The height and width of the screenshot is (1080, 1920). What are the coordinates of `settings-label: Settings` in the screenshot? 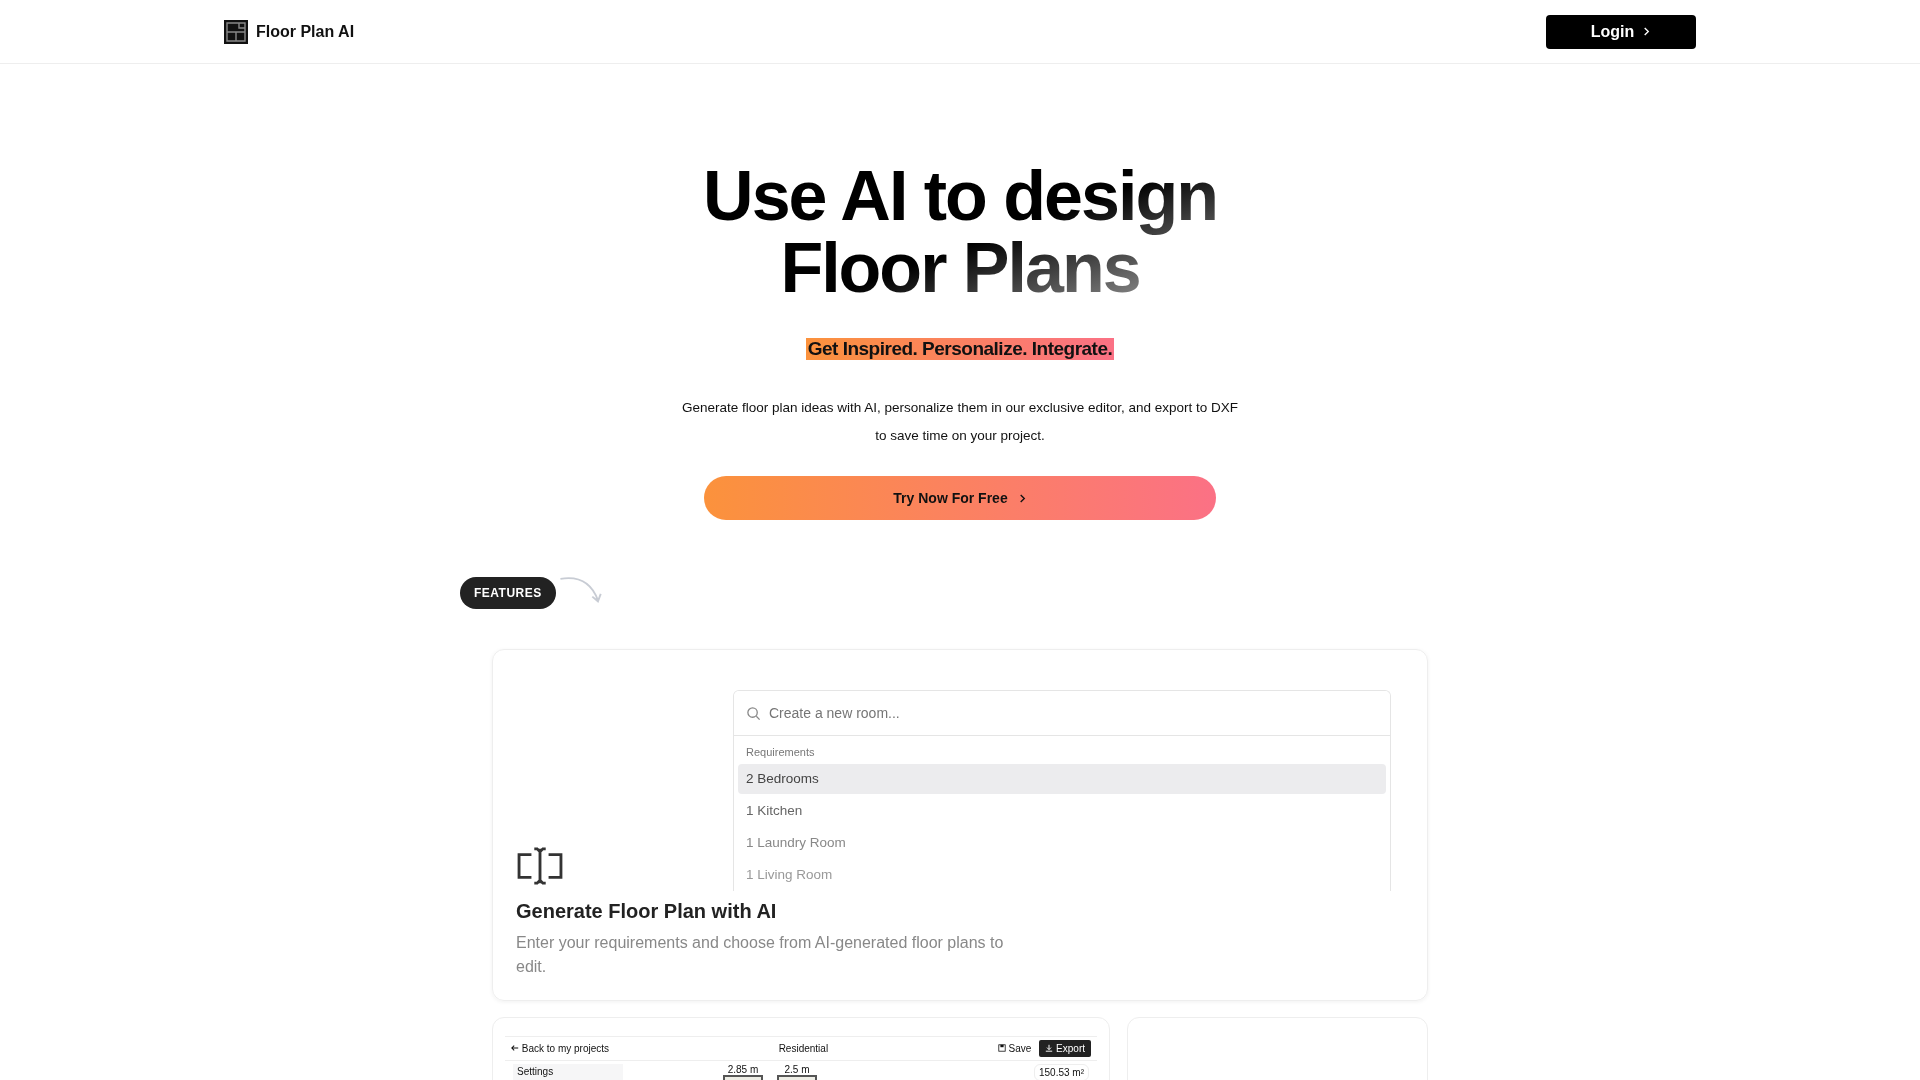 It's located at (535, 1071).